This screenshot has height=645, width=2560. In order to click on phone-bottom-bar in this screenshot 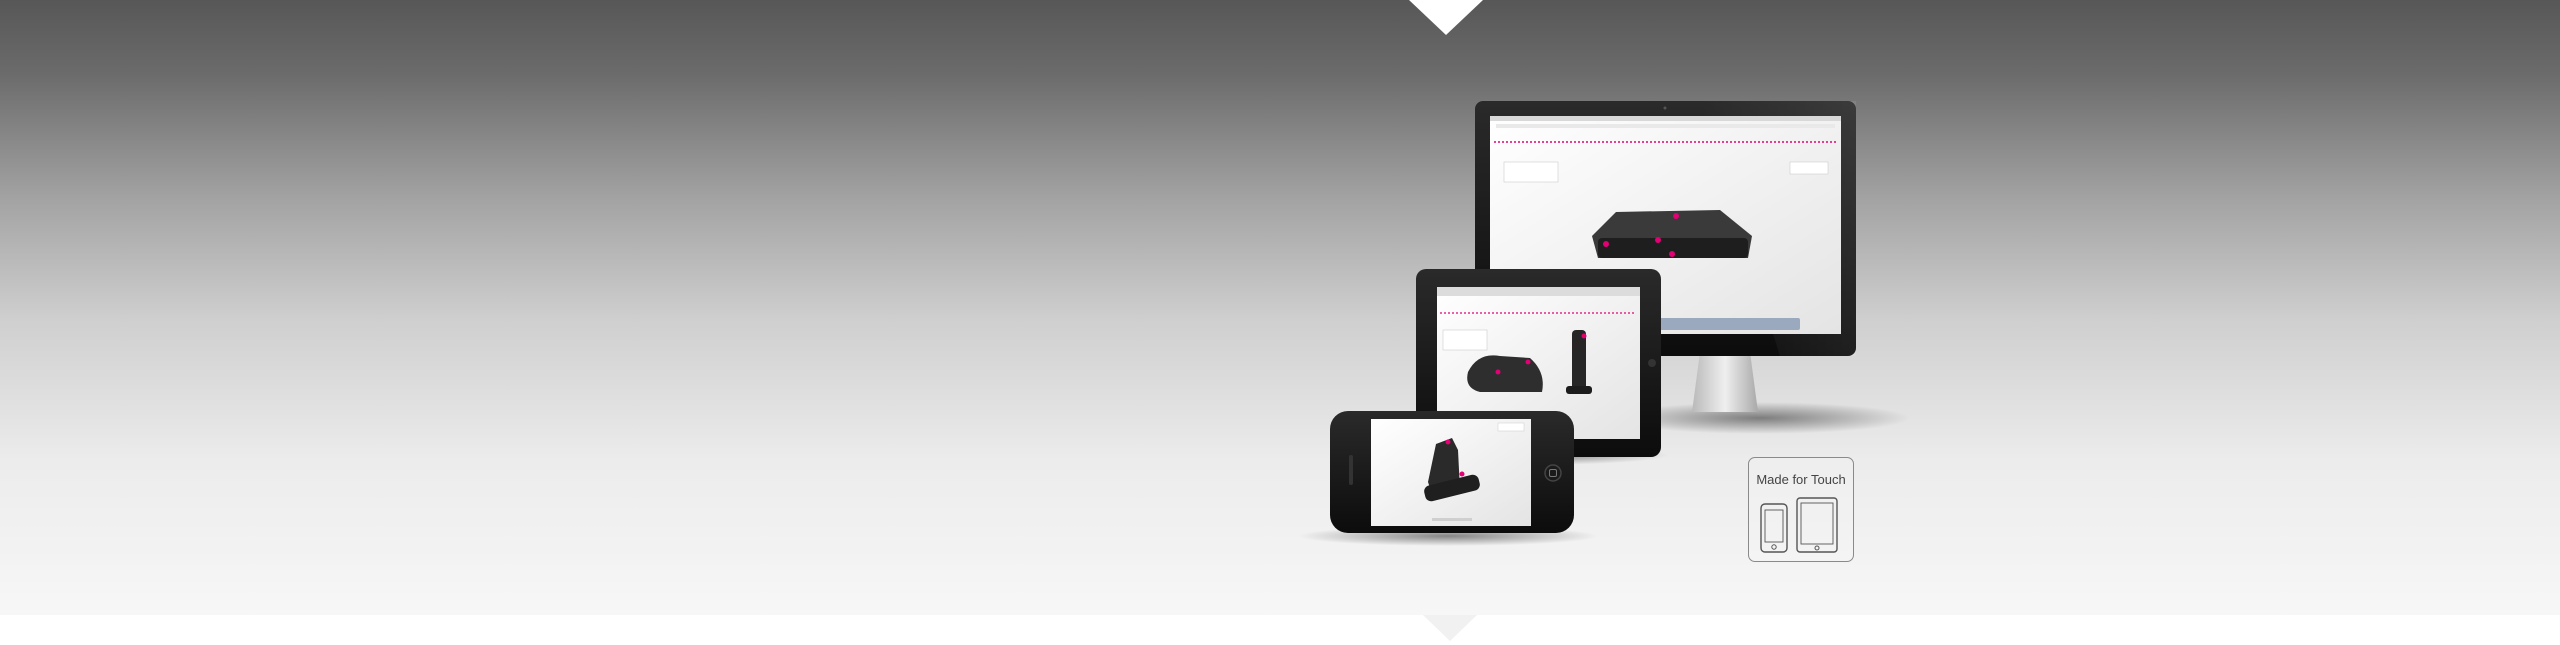, I will do `click(1452, 519)`.